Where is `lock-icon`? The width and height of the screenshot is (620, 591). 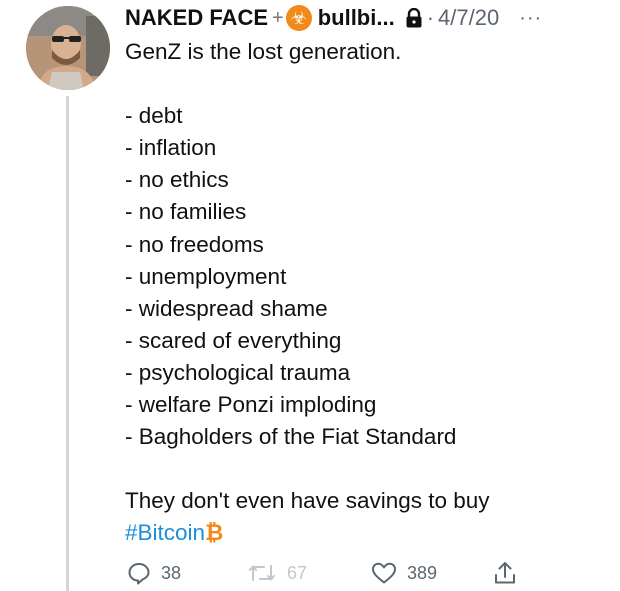
lock-icon is located at coordinates (414, 18).